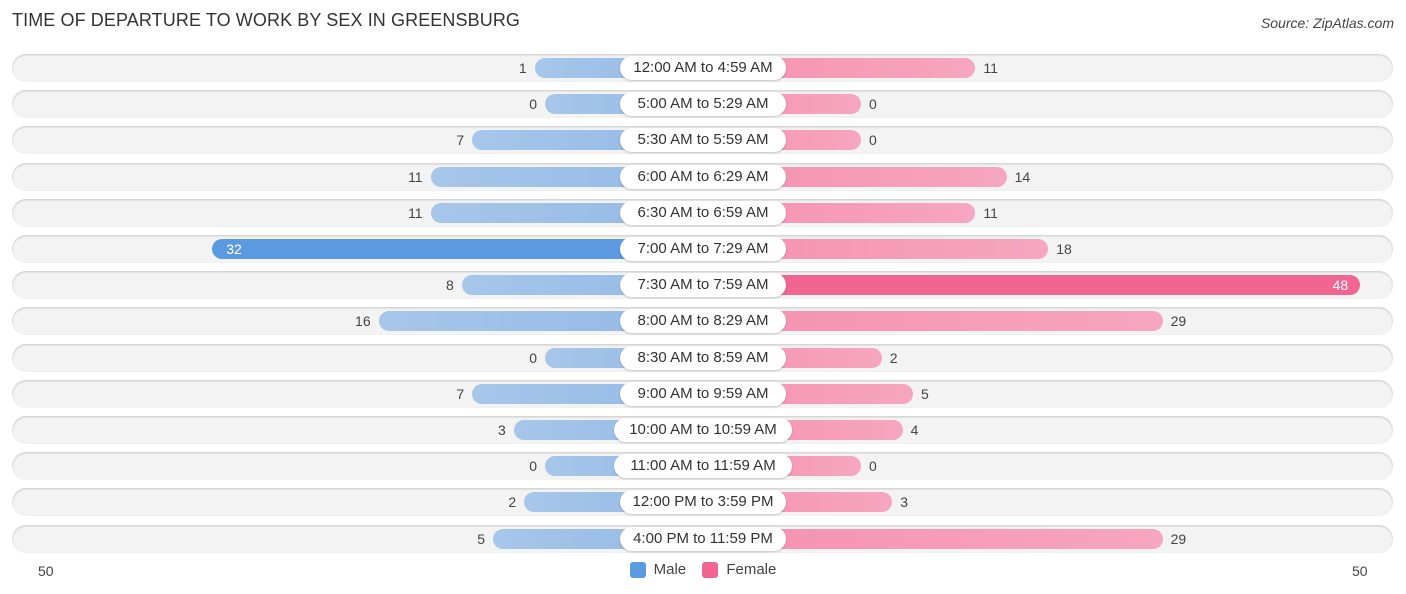  Describe the element at coordinates (703, 104) in the screenshot. I see `category-label: 5:00 AM to 5:29 AM` at that location.